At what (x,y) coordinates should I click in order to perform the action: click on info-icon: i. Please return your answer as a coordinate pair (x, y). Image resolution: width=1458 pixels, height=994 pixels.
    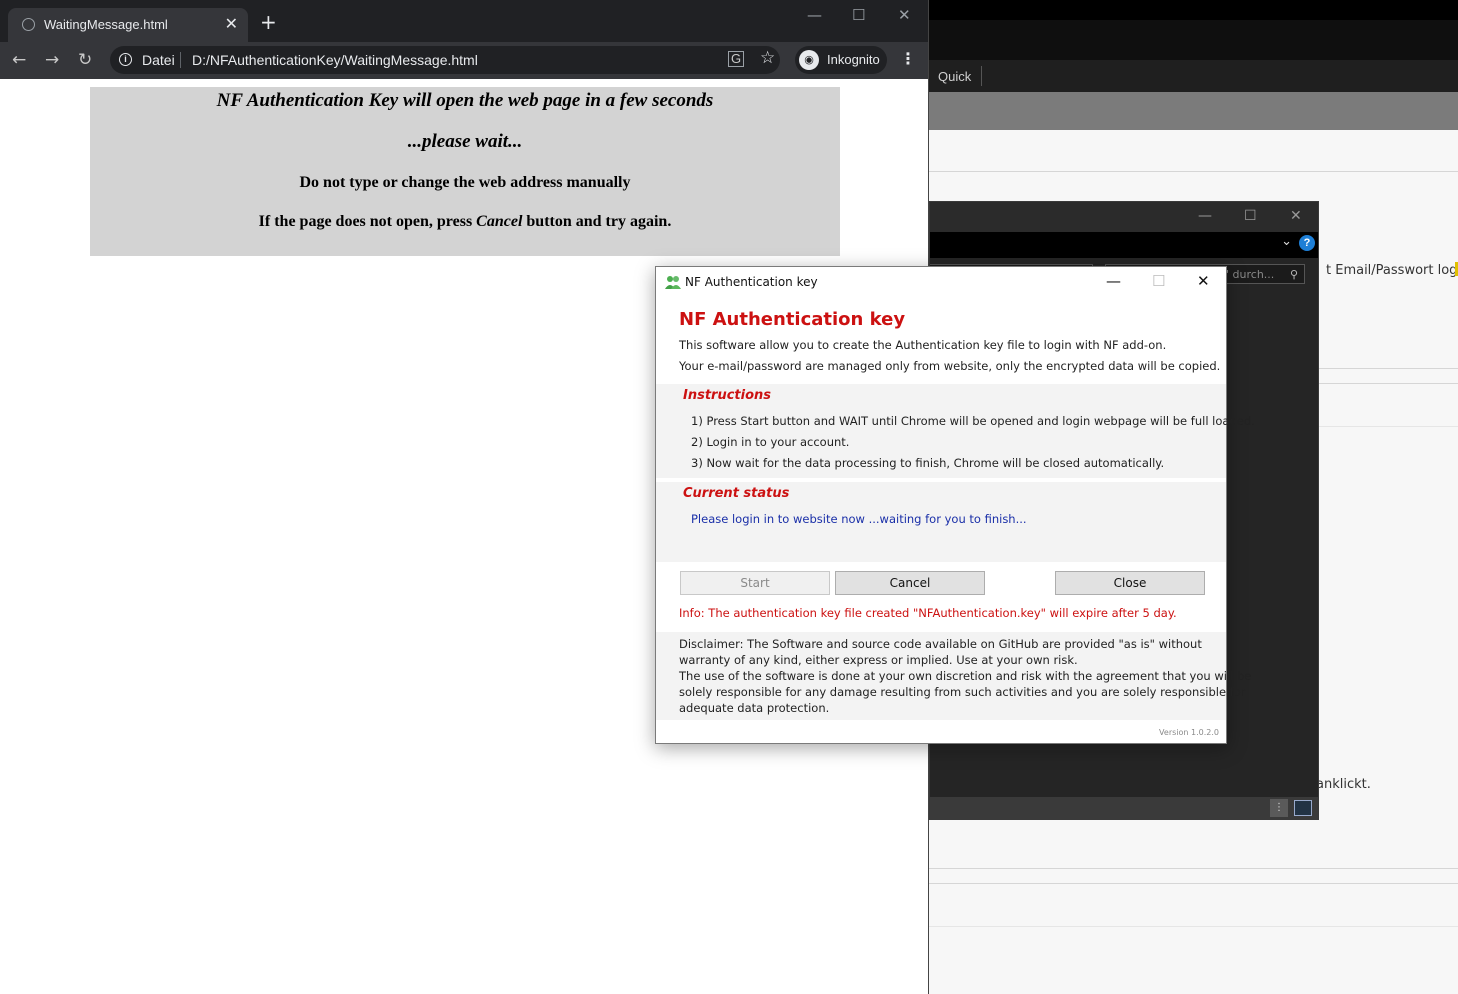
    Looking at the image, I should click on (125, 59).